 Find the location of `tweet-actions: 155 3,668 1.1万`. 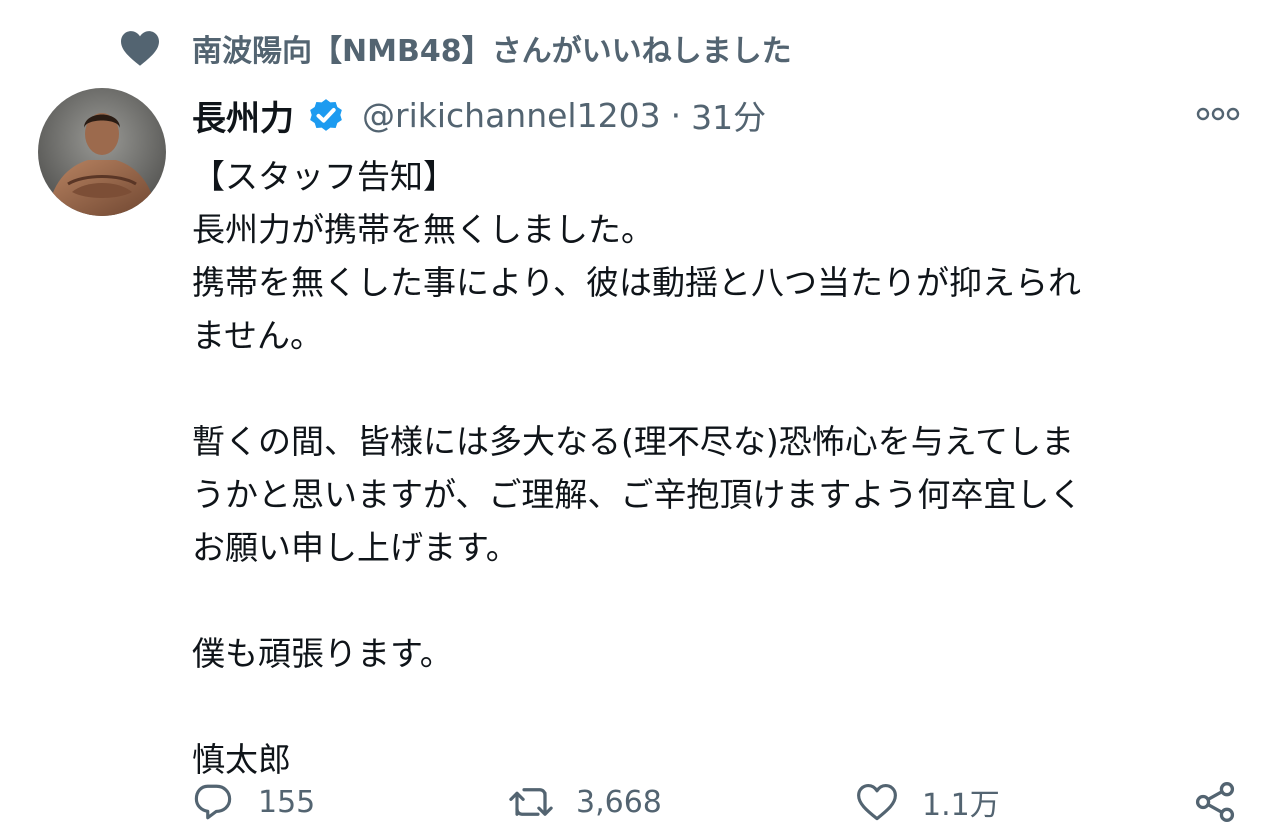

tweet-actions: 155 3,668 1.1万 is located at coordinates (640, 802).